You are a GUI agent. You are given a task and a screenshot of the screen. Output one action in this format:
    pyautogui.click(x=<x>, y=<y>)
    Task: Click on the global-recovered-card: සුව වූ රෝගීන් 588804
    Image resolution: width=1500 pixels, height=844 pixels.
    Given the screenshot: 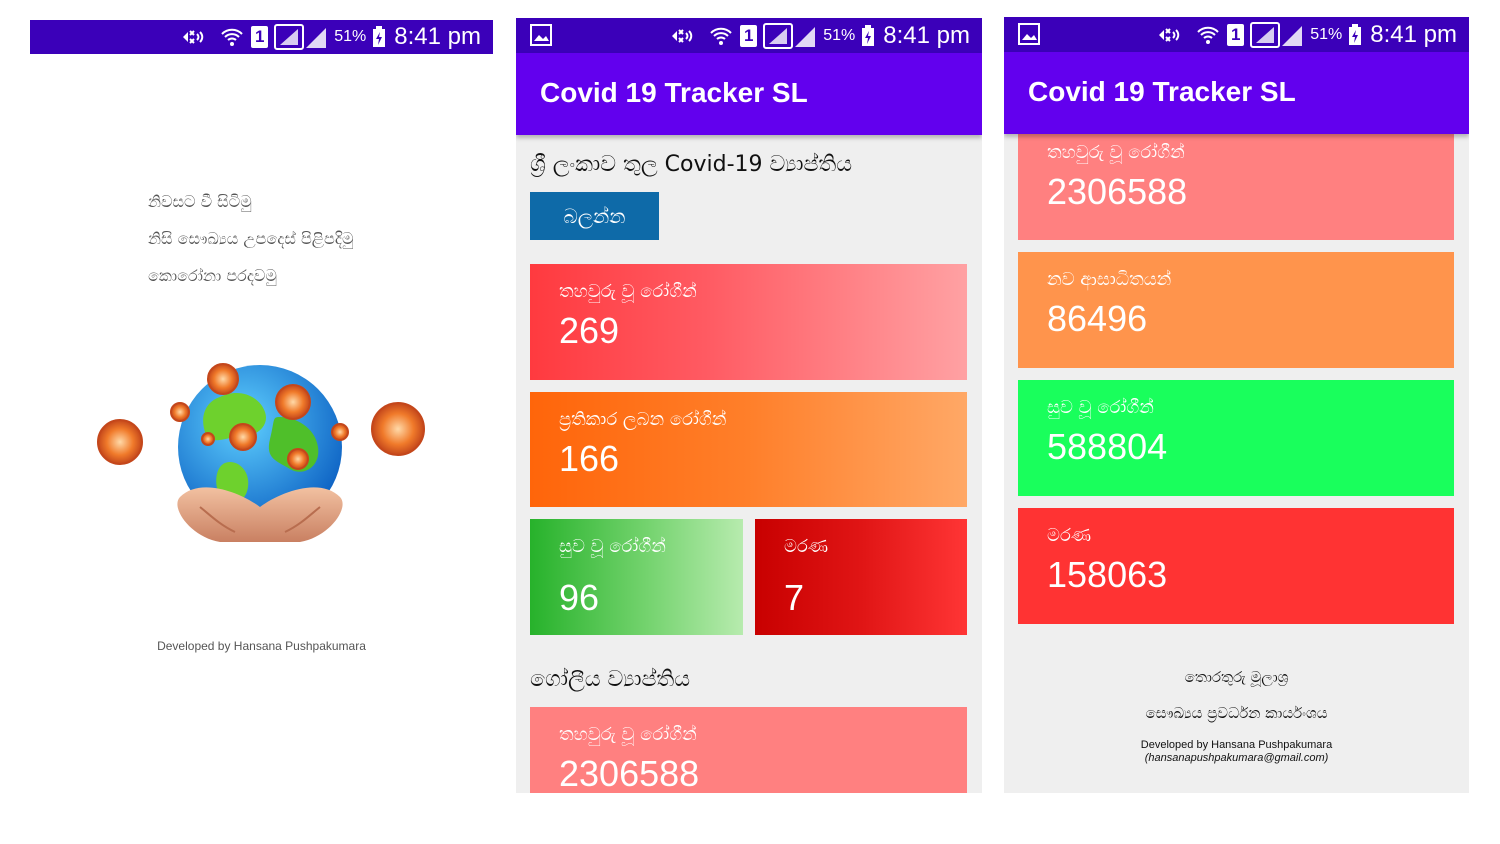 What is the action you would take?
    pyautogui.click(x=1236, y=438)
    